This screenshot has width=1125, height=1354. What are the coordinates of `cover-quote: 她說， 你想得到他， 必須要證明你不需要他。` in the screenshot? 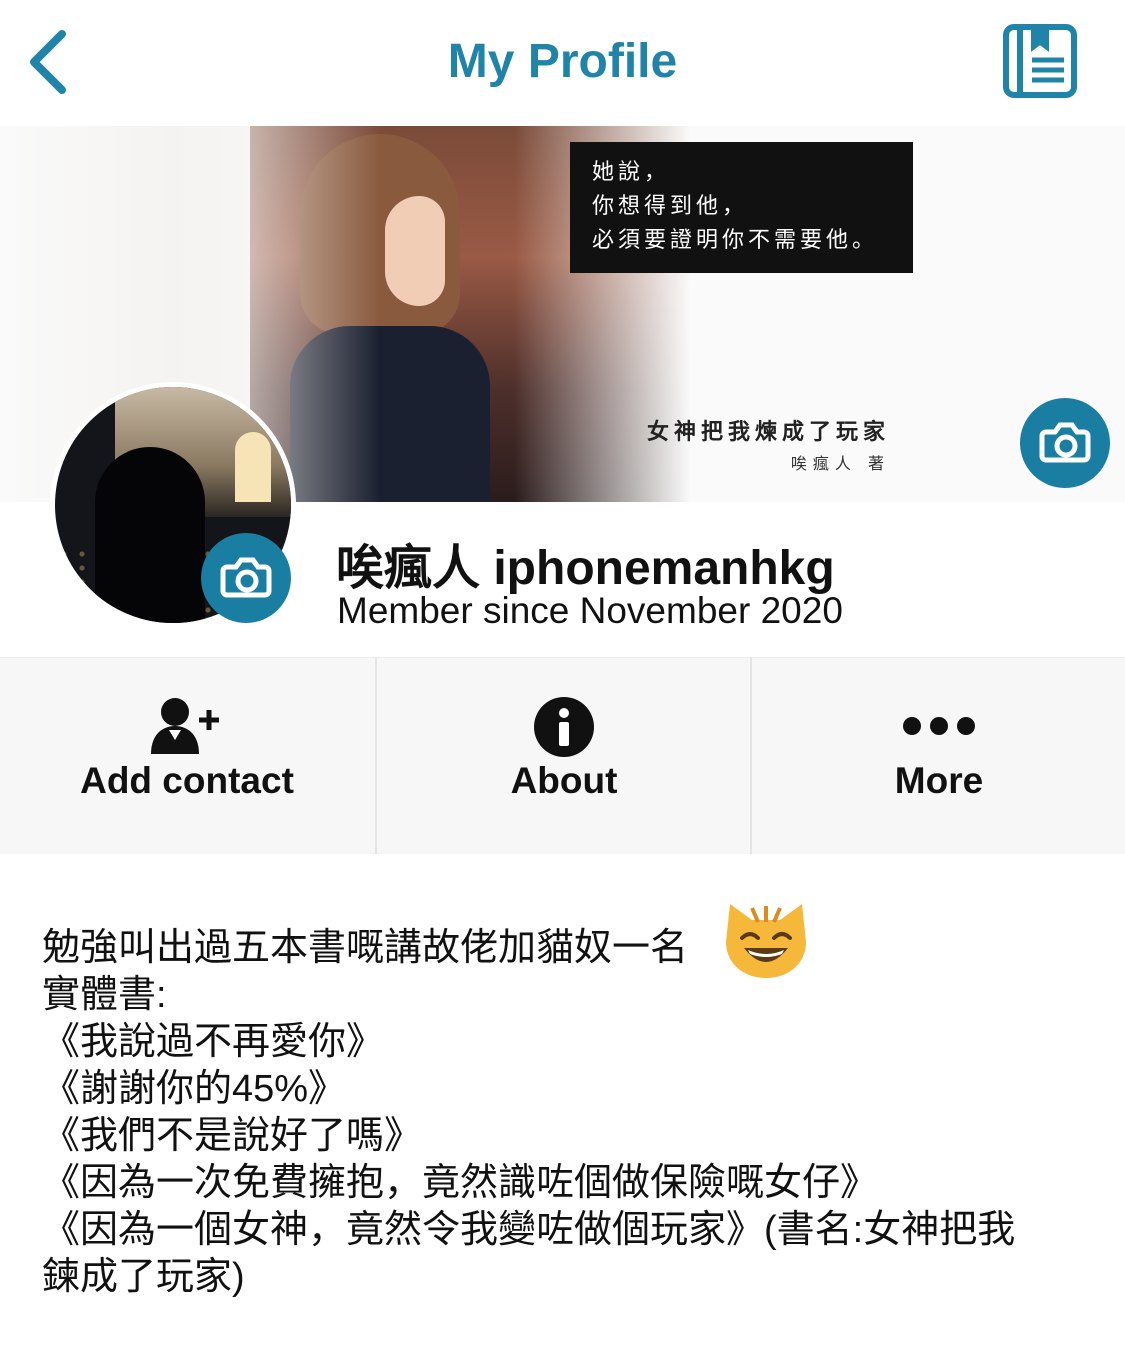 It's located at (741, 207).